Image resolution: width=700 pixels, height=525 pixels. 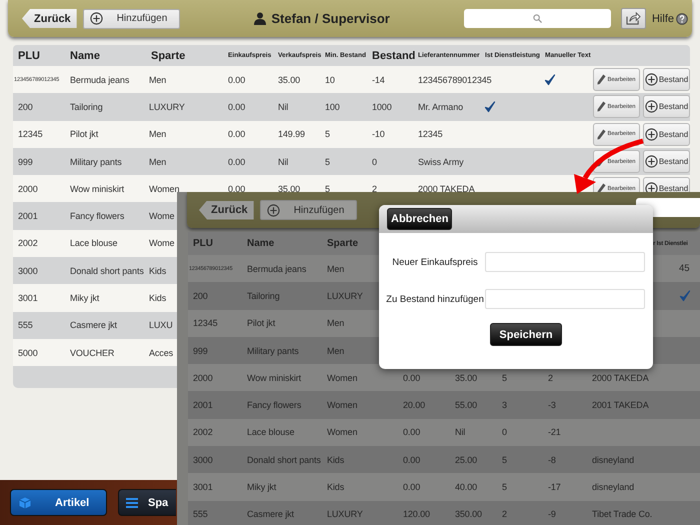 What do you see at coordinates (601, 134) in the screenshot?
I see `pencil-icon` at bounding box center [601, 134].